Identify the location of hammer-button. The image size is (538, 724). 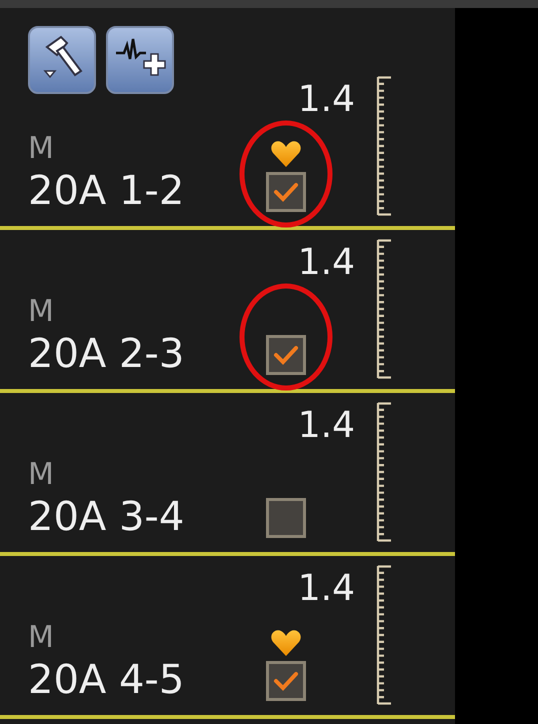
(62, 60).